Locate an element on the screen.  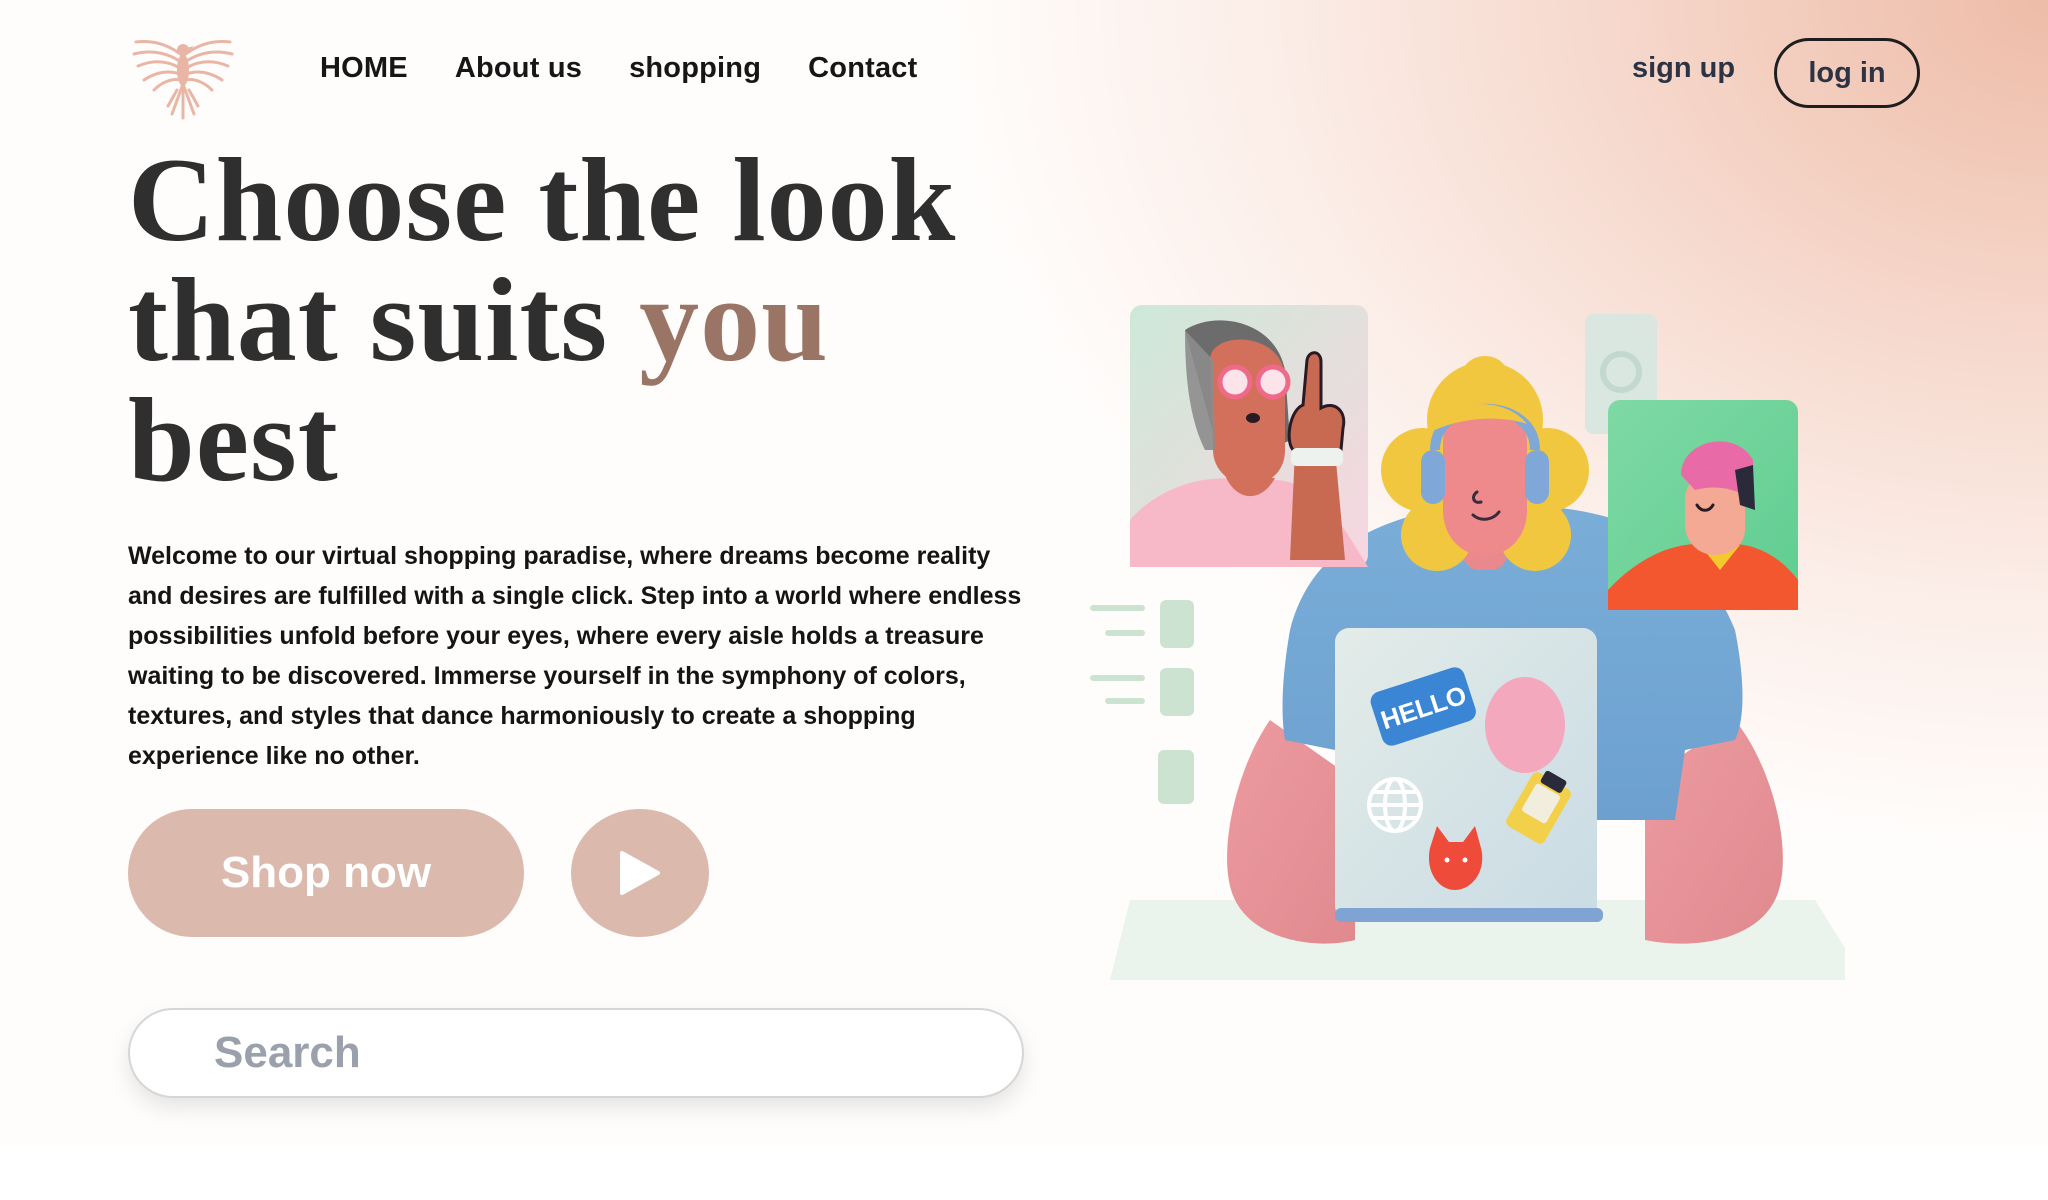
hero-headline: Choose the look that suits you best is located at coordinates (578, 320).